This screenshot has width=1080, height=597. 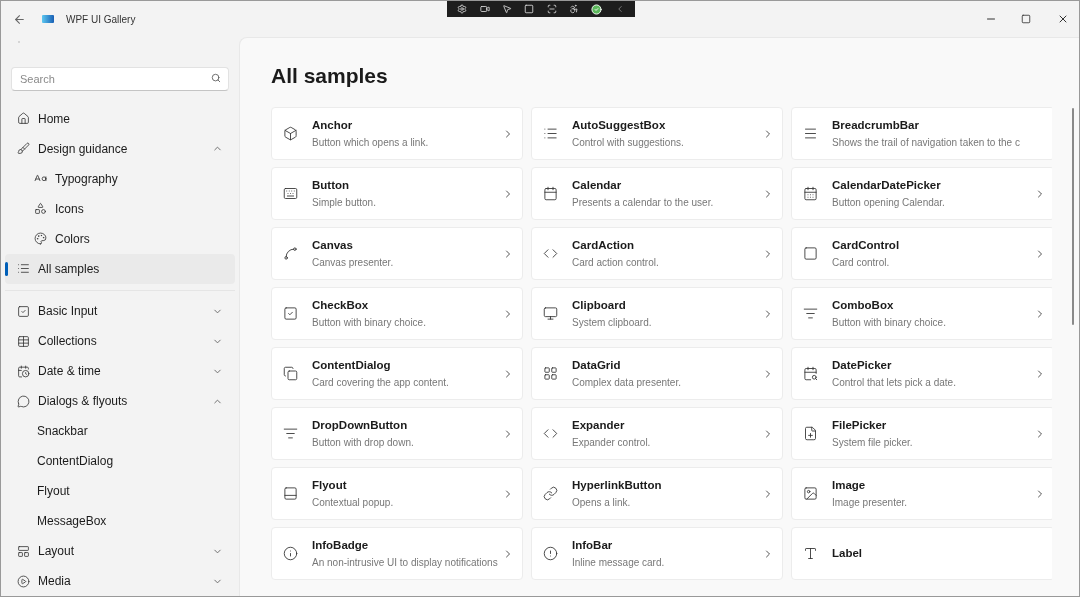 What do you see at coordinates (290, 553) in the screenshot?
I see `info-icon` at bounding box center [290, 553].